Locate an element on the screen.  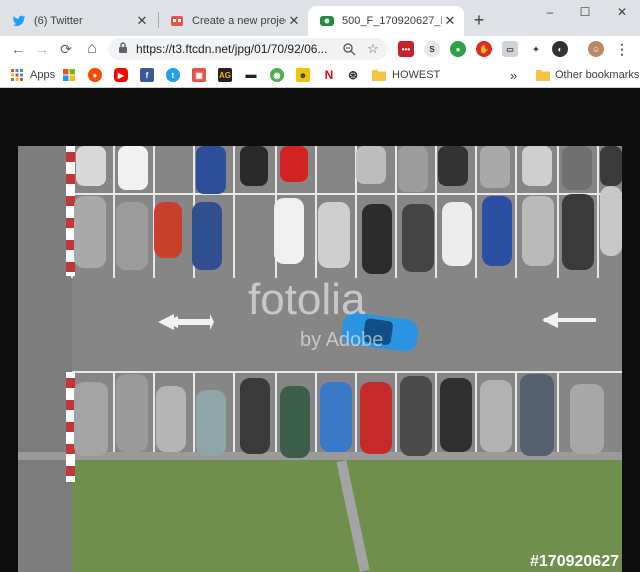
bookmark-project: ▣ is located at coordinates (199, 75).